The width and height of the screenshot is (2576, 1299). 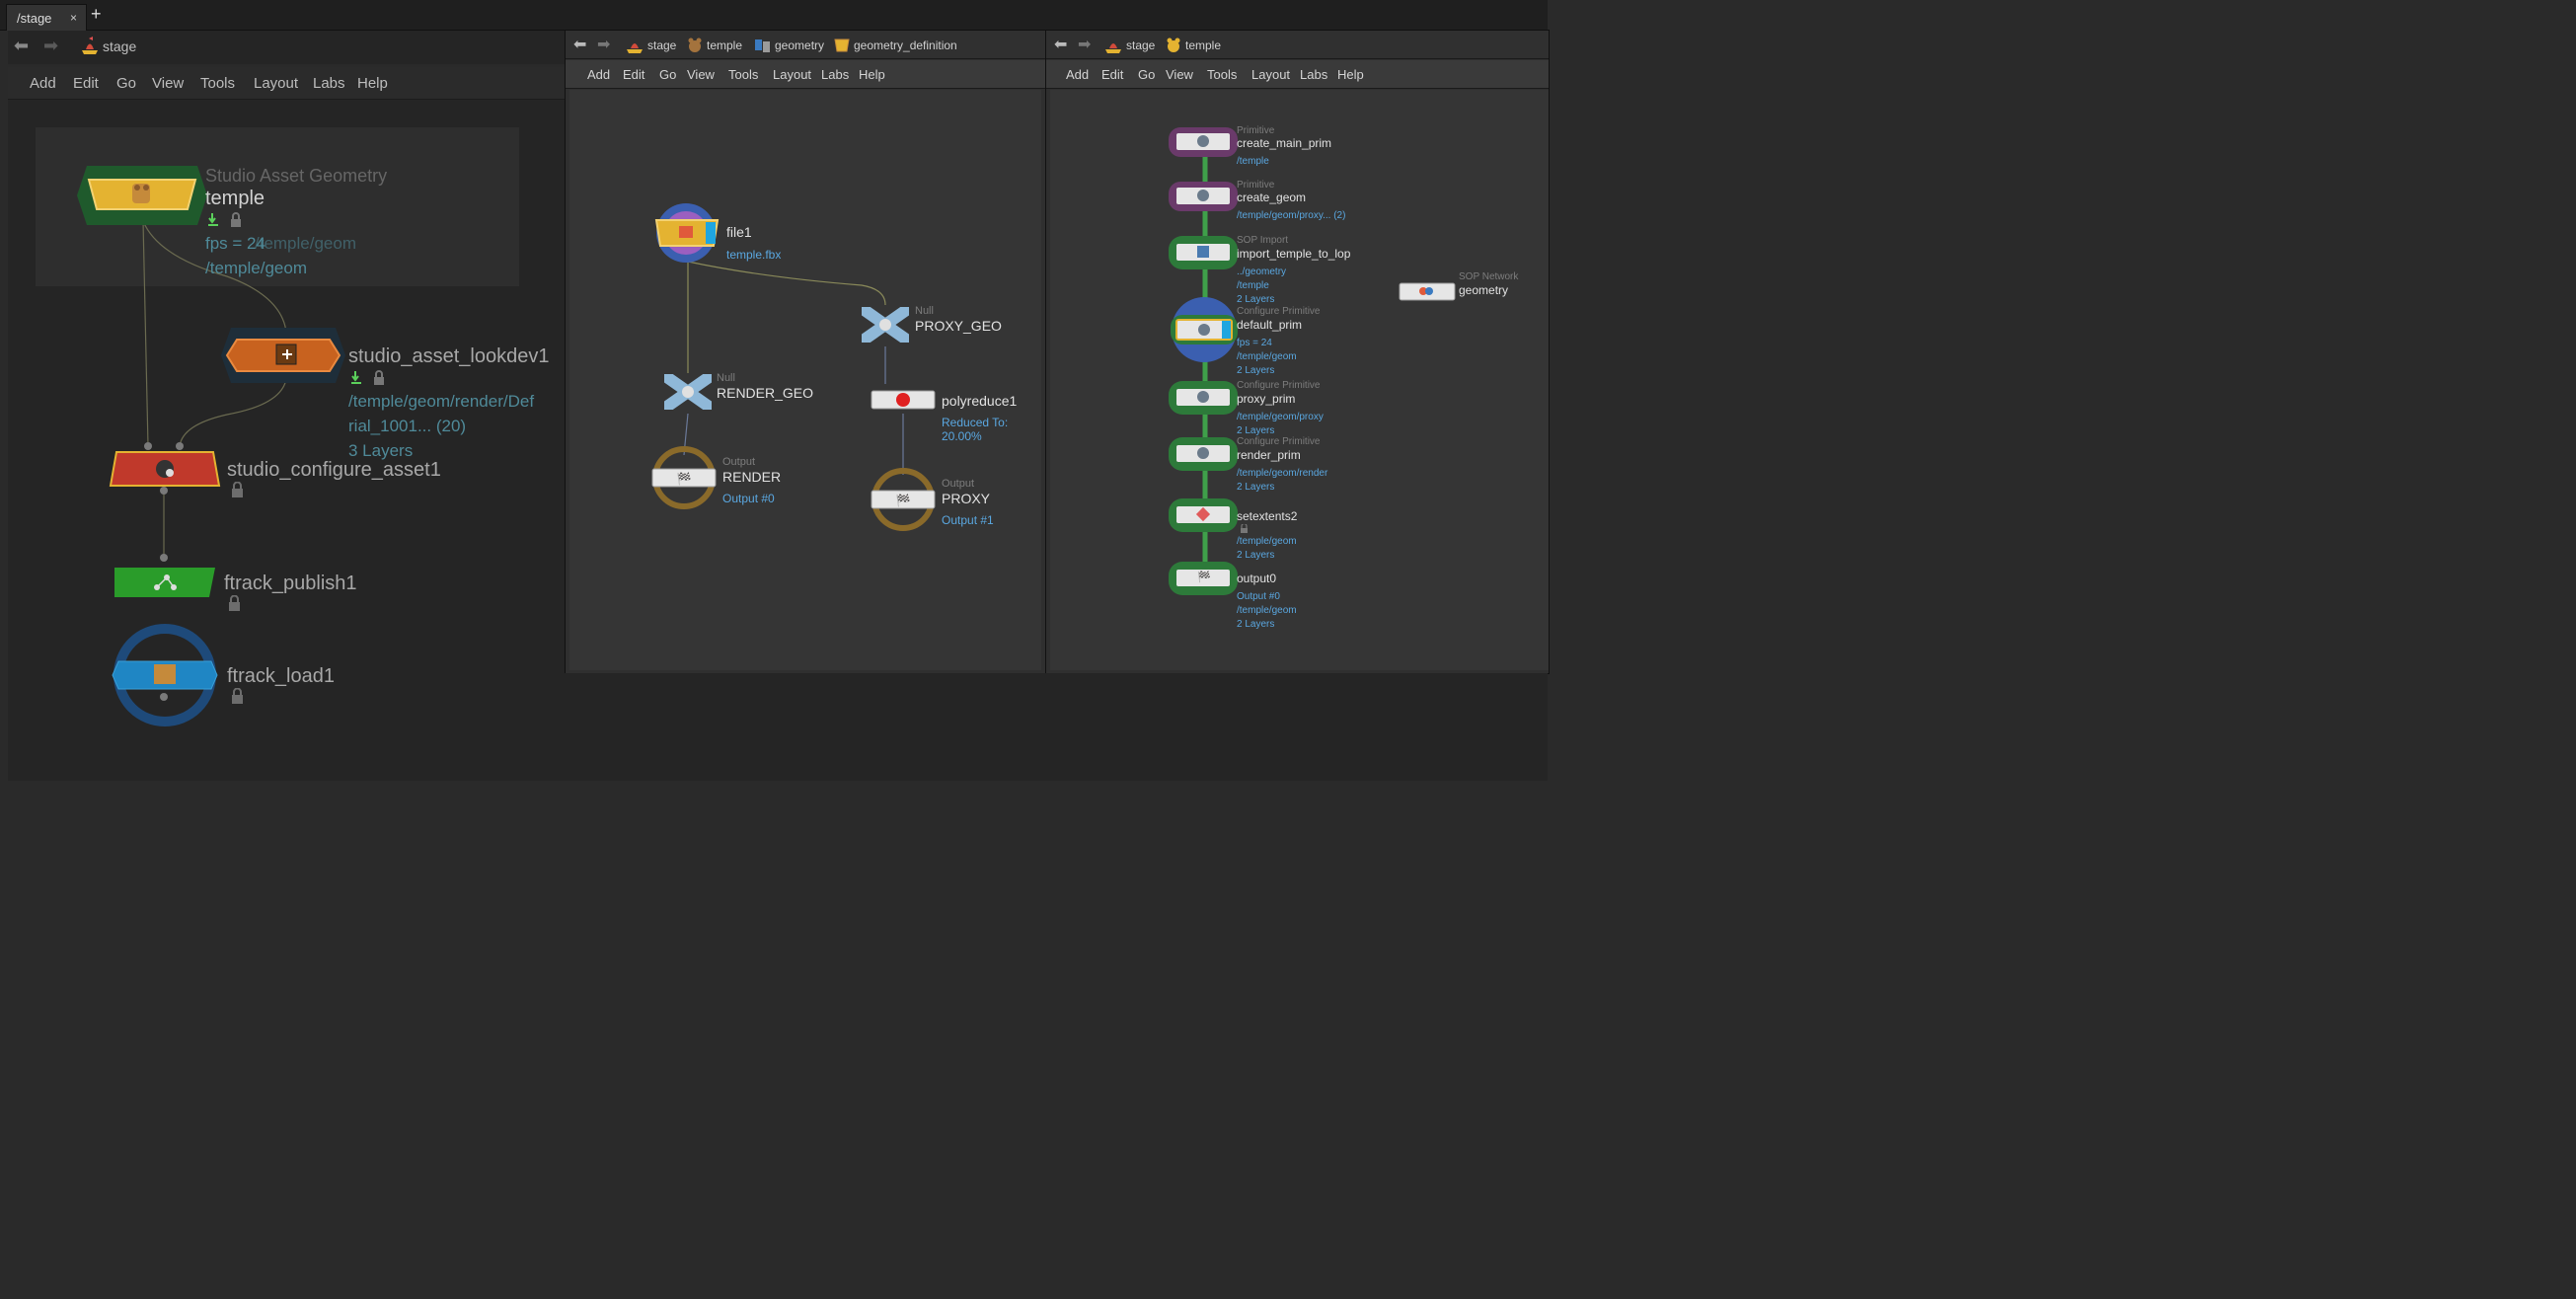 I want to click on lookdev-line-2: rial_1001... (20), so click(x=407, y=426).